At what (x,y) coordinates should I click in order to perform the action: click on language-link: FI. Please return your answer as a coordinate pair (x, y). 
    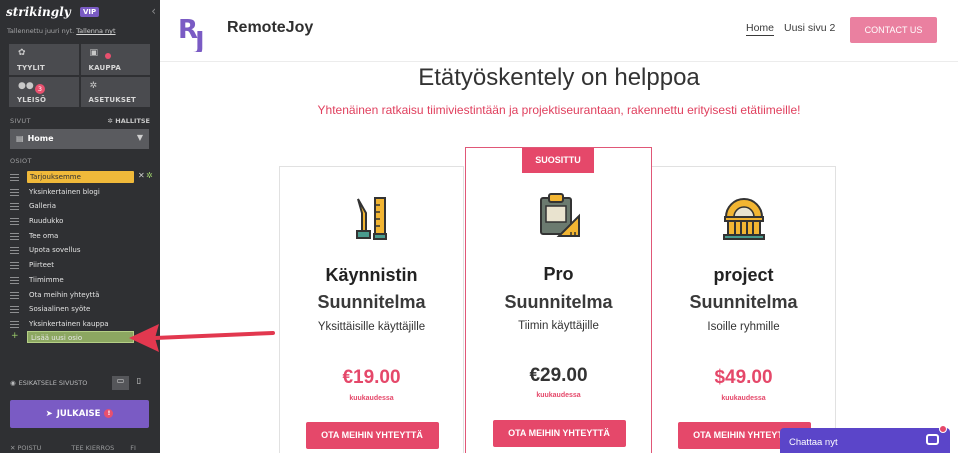
    Looking at the image, I should click on (133, 448).